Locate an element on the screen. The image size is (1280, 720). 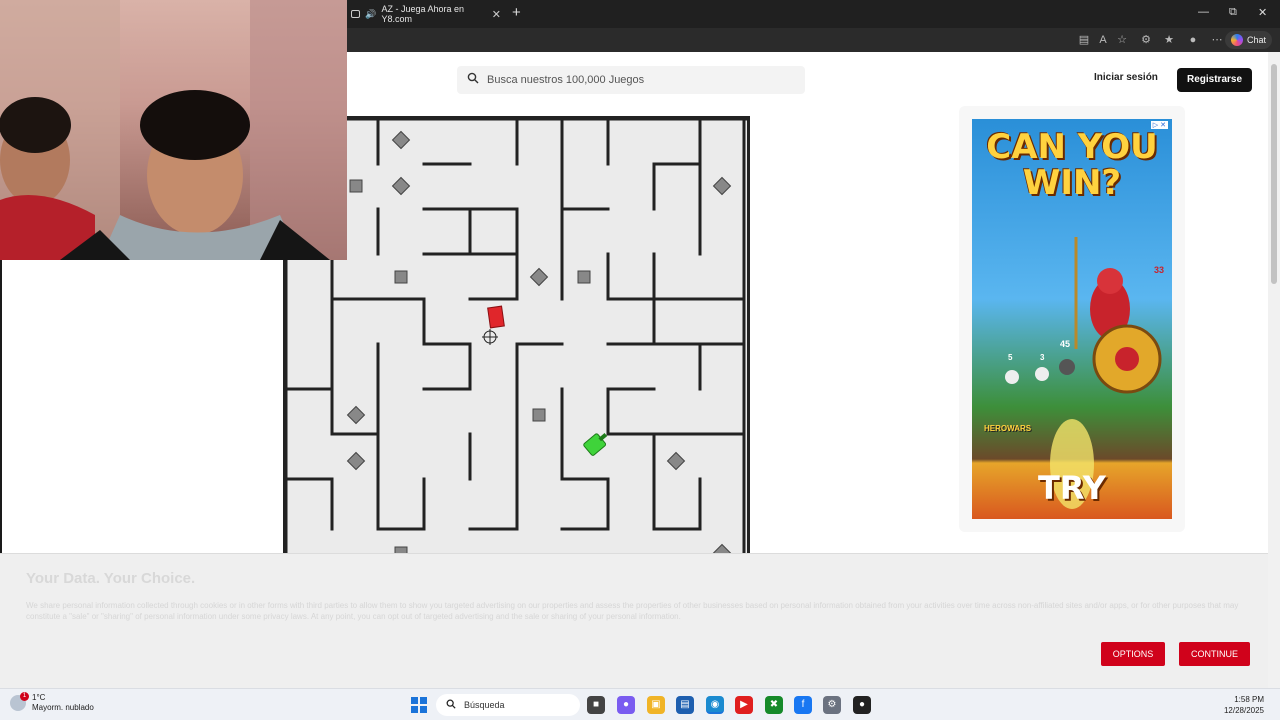
store-icon: ▤ is located at coordinates (685, 705).